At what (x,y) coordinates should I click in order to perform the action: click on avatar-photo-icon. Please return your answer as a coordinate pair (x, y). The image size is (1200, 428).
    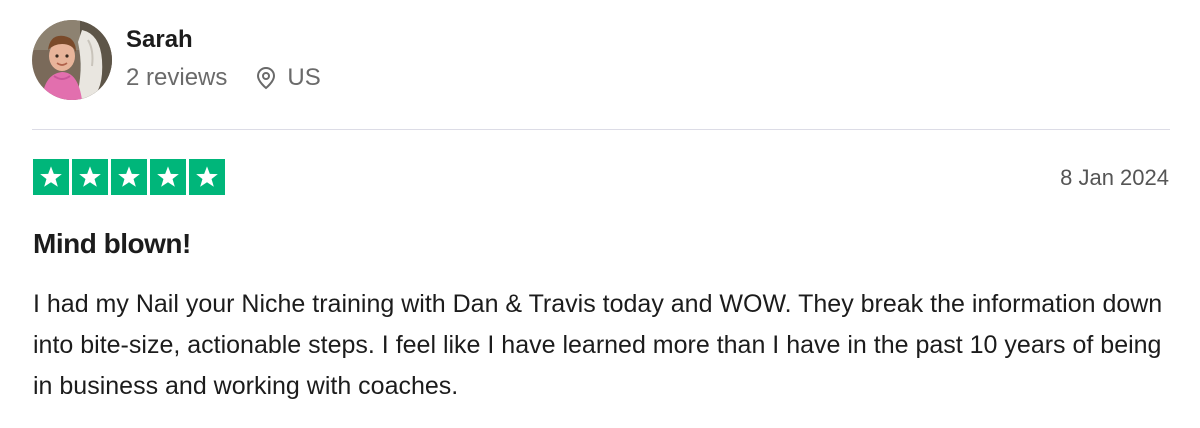
    Looking at the image, I should click on (72, 60).